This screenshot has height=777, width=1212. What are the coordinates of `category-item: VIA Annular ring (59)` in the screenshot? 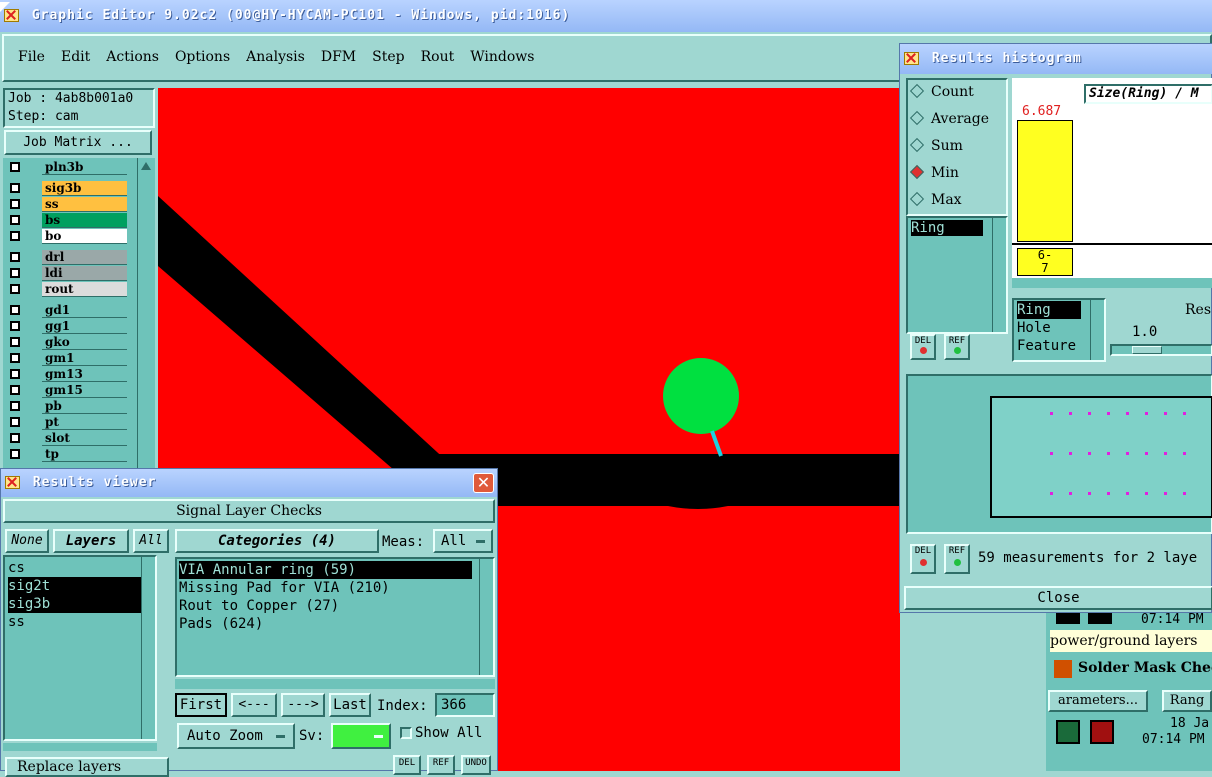 It's located at (325, 570).